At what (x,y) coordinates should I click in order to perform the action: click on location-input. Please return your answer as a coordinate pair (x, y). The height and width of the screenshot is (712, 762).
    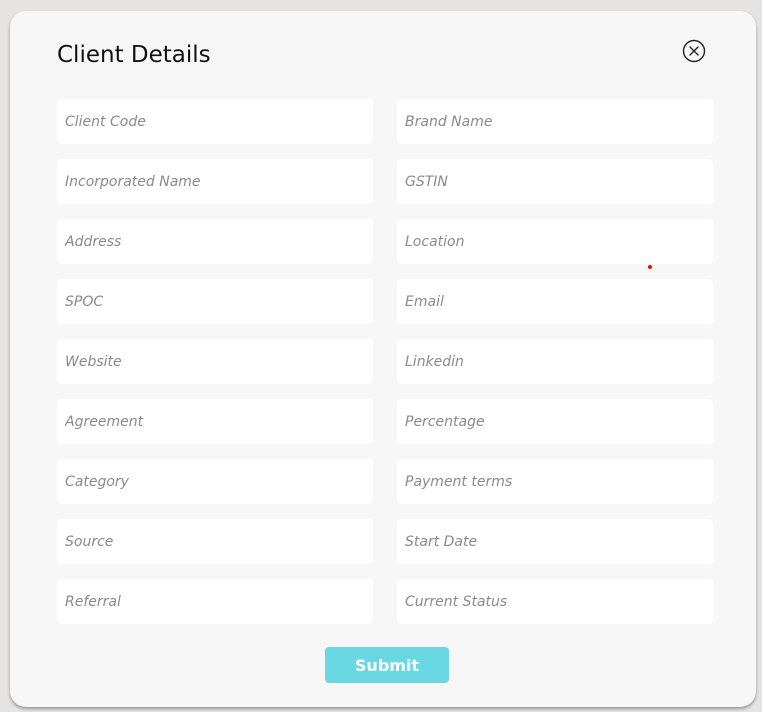
    Looking at the image, I should click on (555, 241).